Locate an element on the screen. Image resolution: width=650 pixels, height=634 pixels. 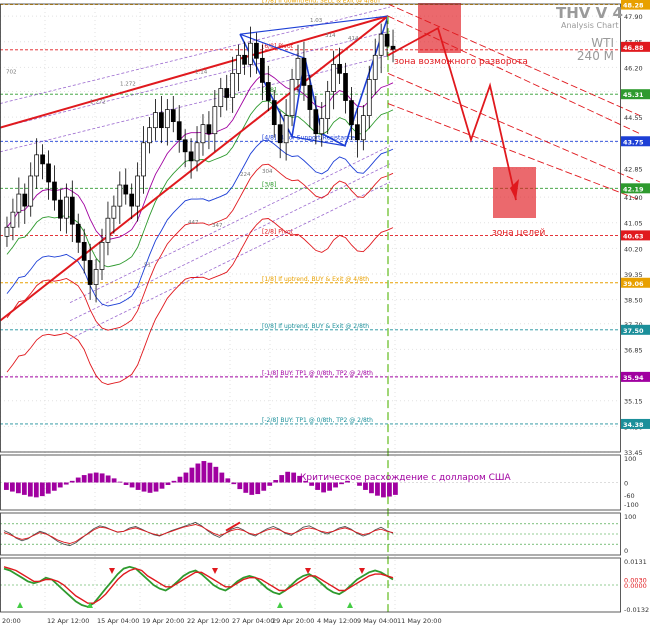
price-box-label: 39.06 is located at coordinates (633, 284).